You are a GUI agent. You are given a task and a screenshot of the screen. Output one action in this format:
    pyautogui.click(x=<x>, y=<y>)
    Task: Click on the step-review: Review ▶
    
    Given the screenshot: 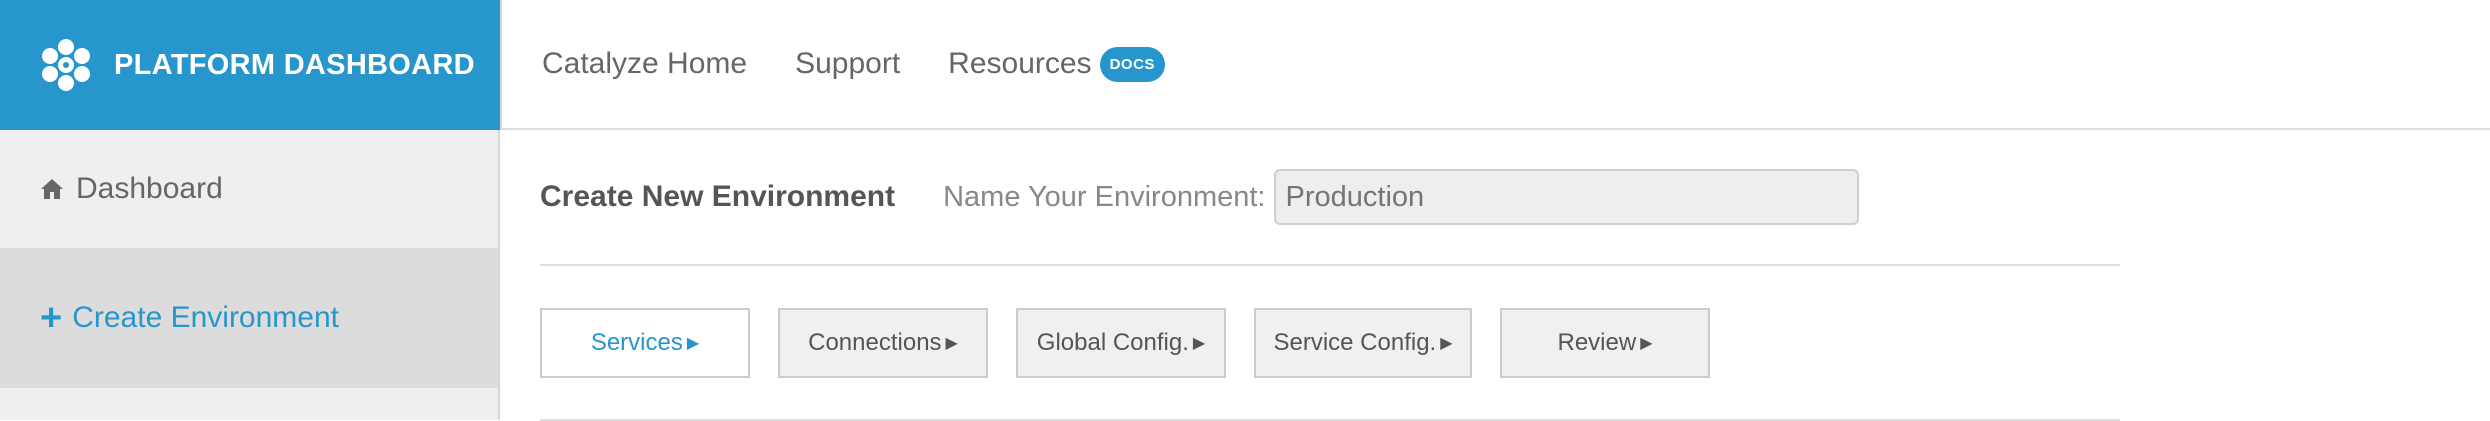 What is the action you would take?
    pyautogui.click(x=1605, y=342)
    